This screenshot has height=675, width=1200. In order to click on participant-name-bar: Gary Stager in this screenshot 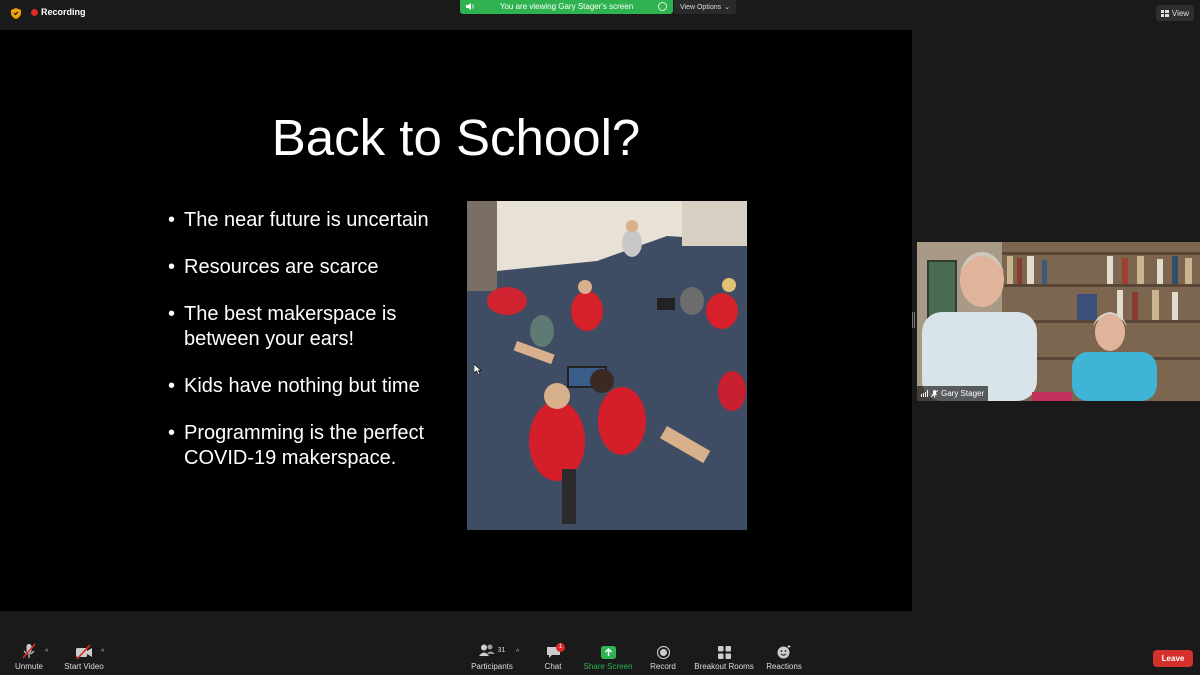, I will do `click(953, 393)`.